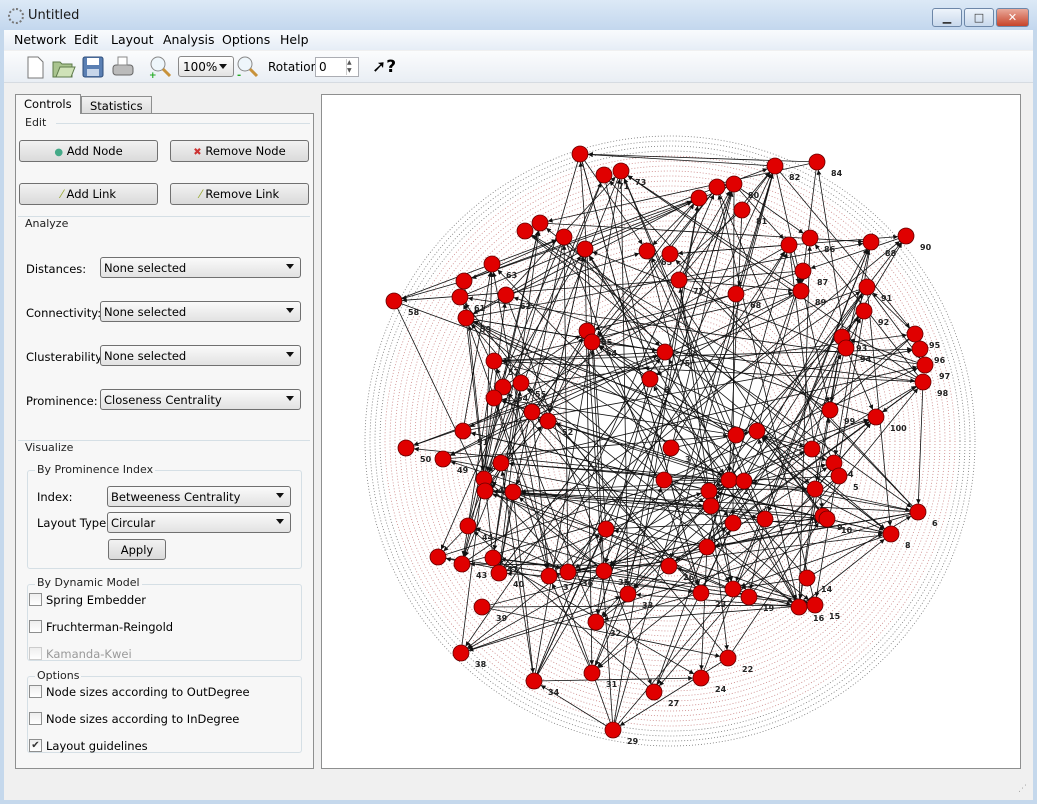  What do you see at coordinates (200, 355) in the screenshot?
I see `clusterability-dropdown: None selected` at bounding box center [200, 355].